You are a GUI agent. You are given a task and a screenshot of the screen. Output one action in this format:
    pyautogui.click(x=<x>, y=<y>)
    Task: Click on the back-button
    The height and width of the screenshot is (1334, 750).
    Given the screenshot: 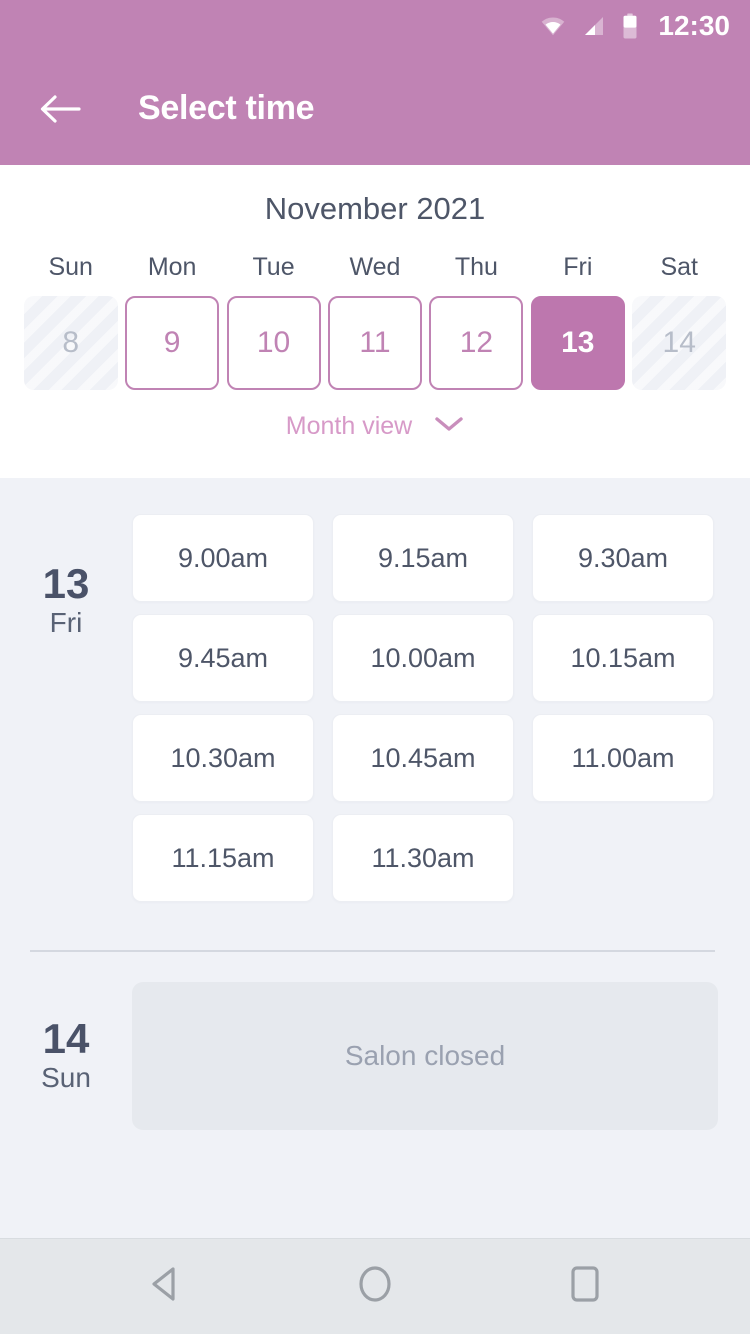 What is the action you would take?
    pyautogui.click(x=60, y=109)
    